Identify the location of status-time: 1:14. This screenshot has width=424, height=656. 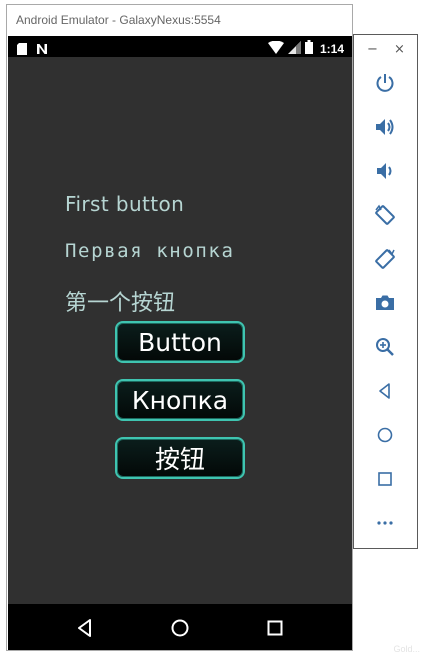
(331, 48).